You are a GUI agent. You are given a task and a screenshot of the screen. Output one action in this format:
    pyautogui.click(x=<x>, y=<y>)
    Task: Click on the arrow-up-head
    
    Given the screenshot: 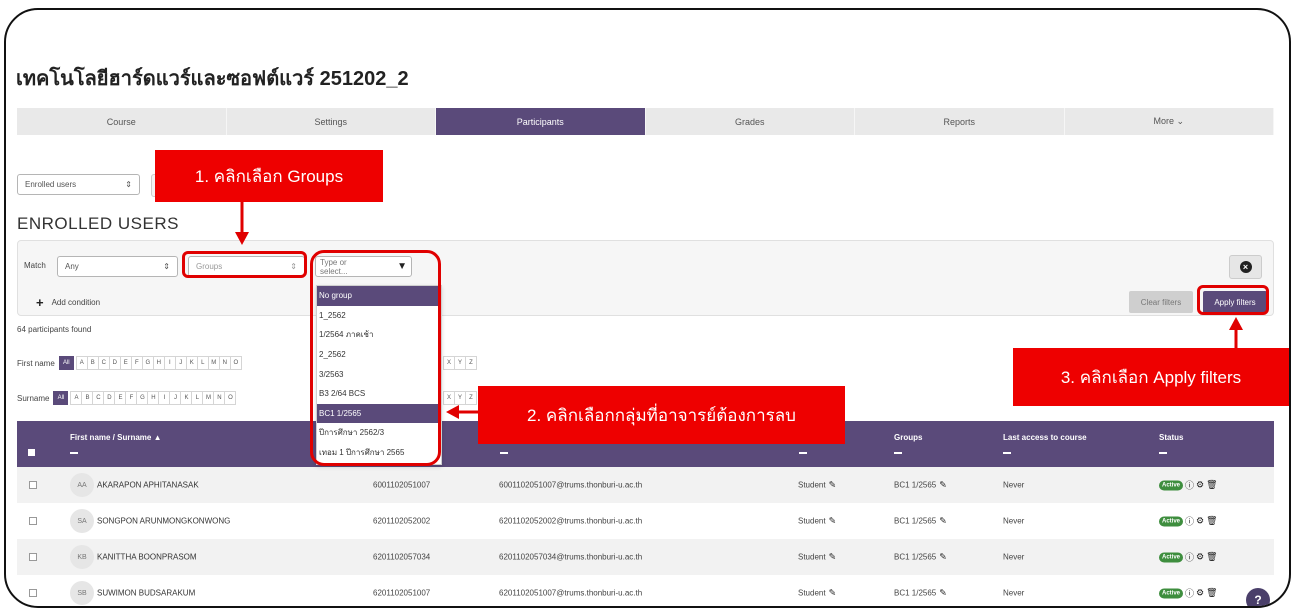 What is the action you would take?
    pyautogui.click(x=1236, y=323)
    